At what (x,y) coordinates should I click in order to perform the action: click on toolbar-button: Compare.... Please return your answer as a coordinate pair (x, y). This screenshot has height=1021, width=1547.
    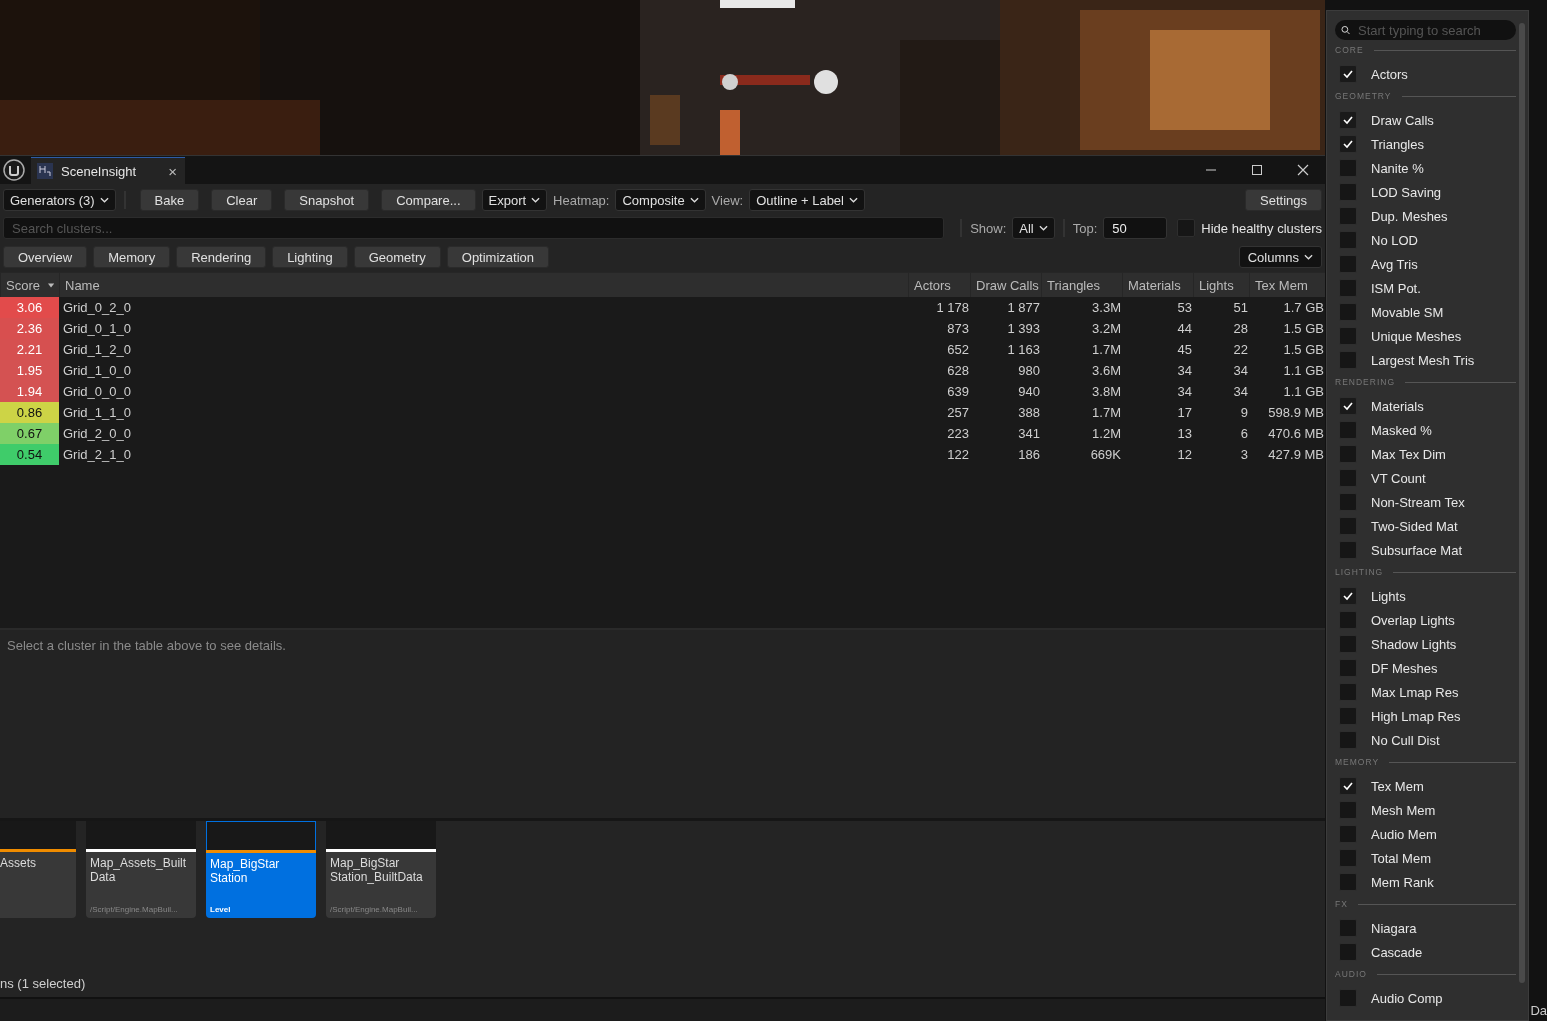
    Looking at the image, I should click on (428, 200).